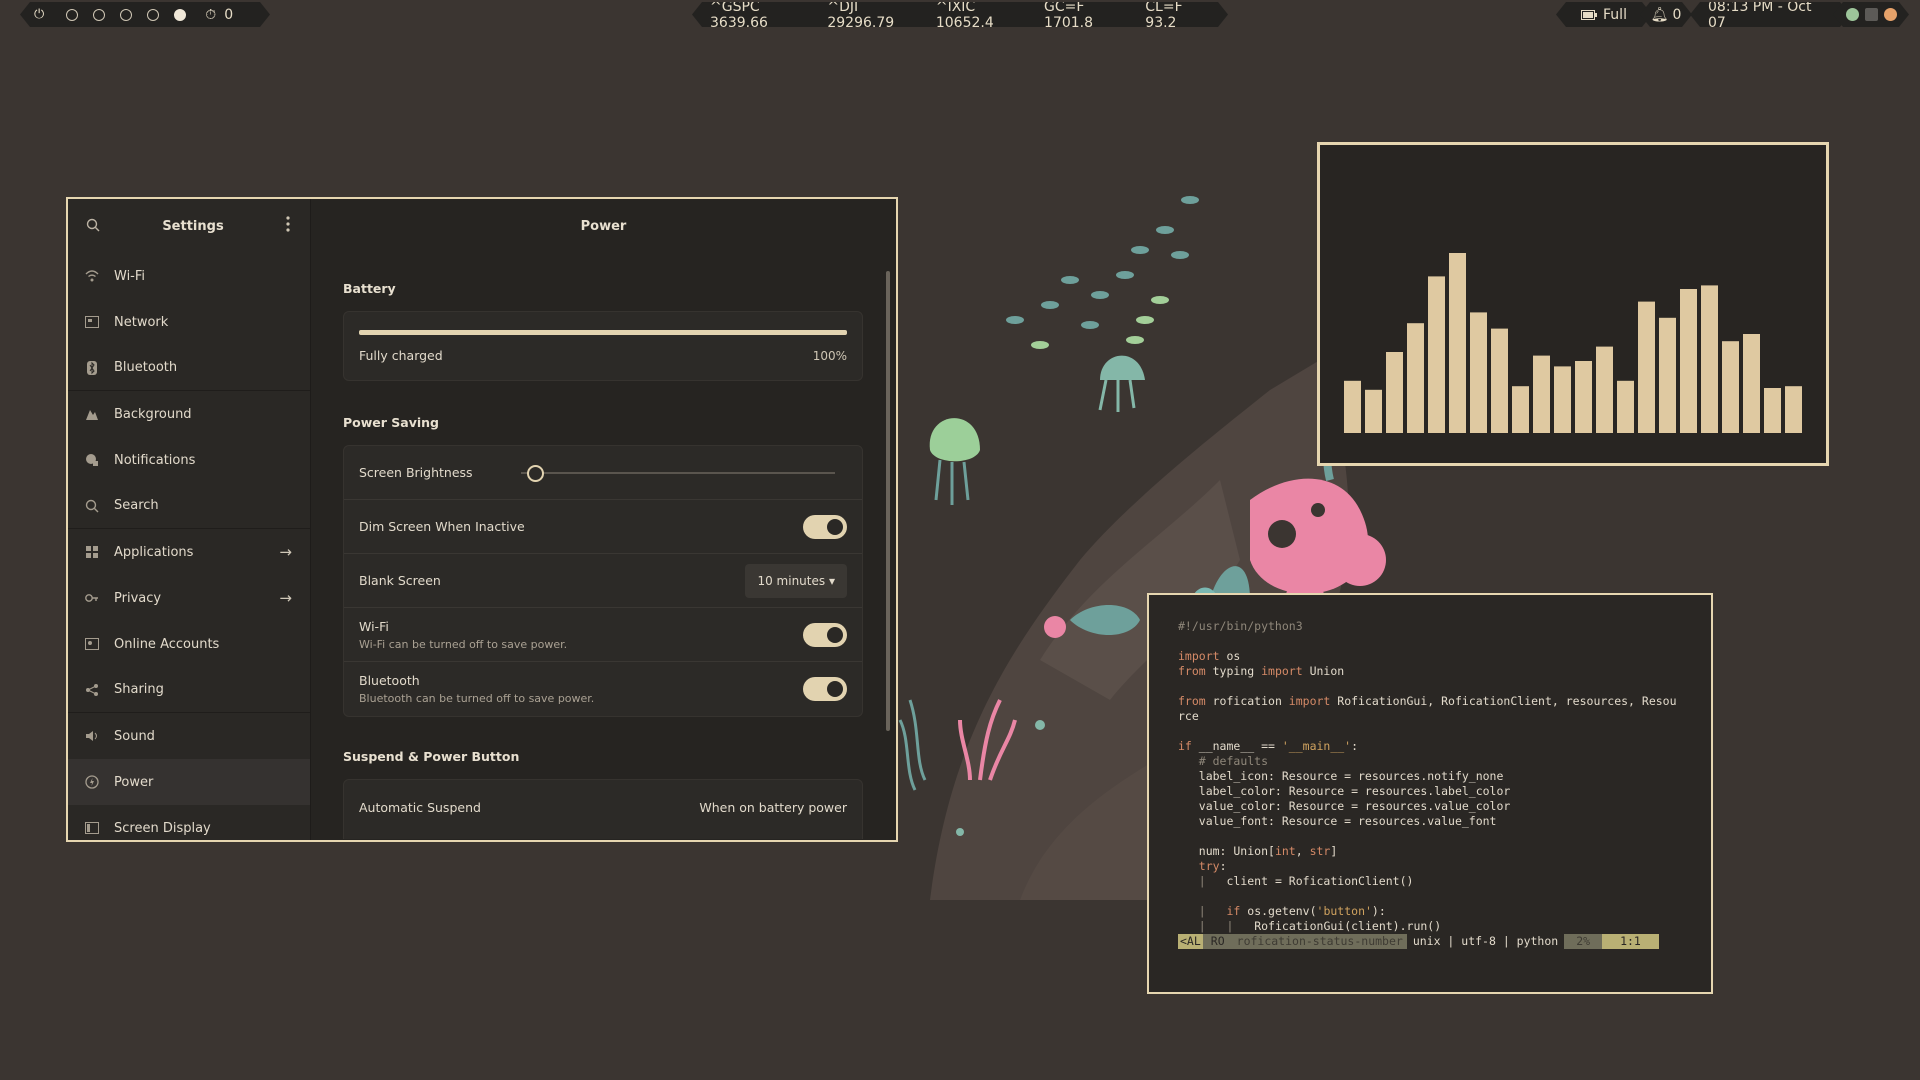 This screenshot has width=1920, height=1080. I want to click on system-tray, so click(1871, 14).